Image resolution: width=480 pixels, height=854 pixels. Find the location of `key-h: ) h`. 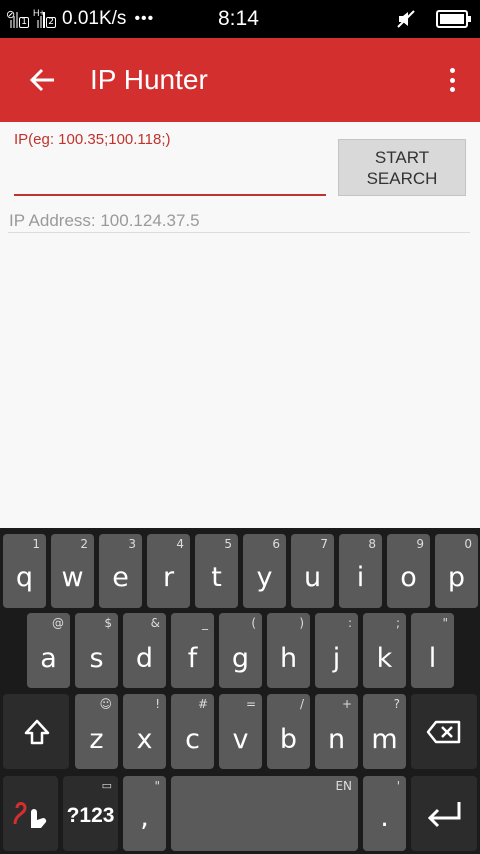

key-h: ) h is located at coordinates (288, 650).